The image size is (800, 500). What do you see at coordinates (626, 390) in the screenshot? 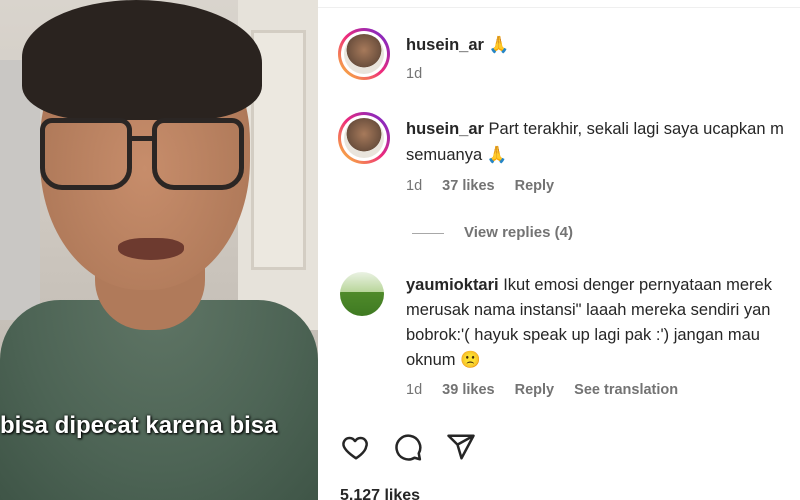
I see `see-translation-button: See translation` at bounding box center [626, 390].